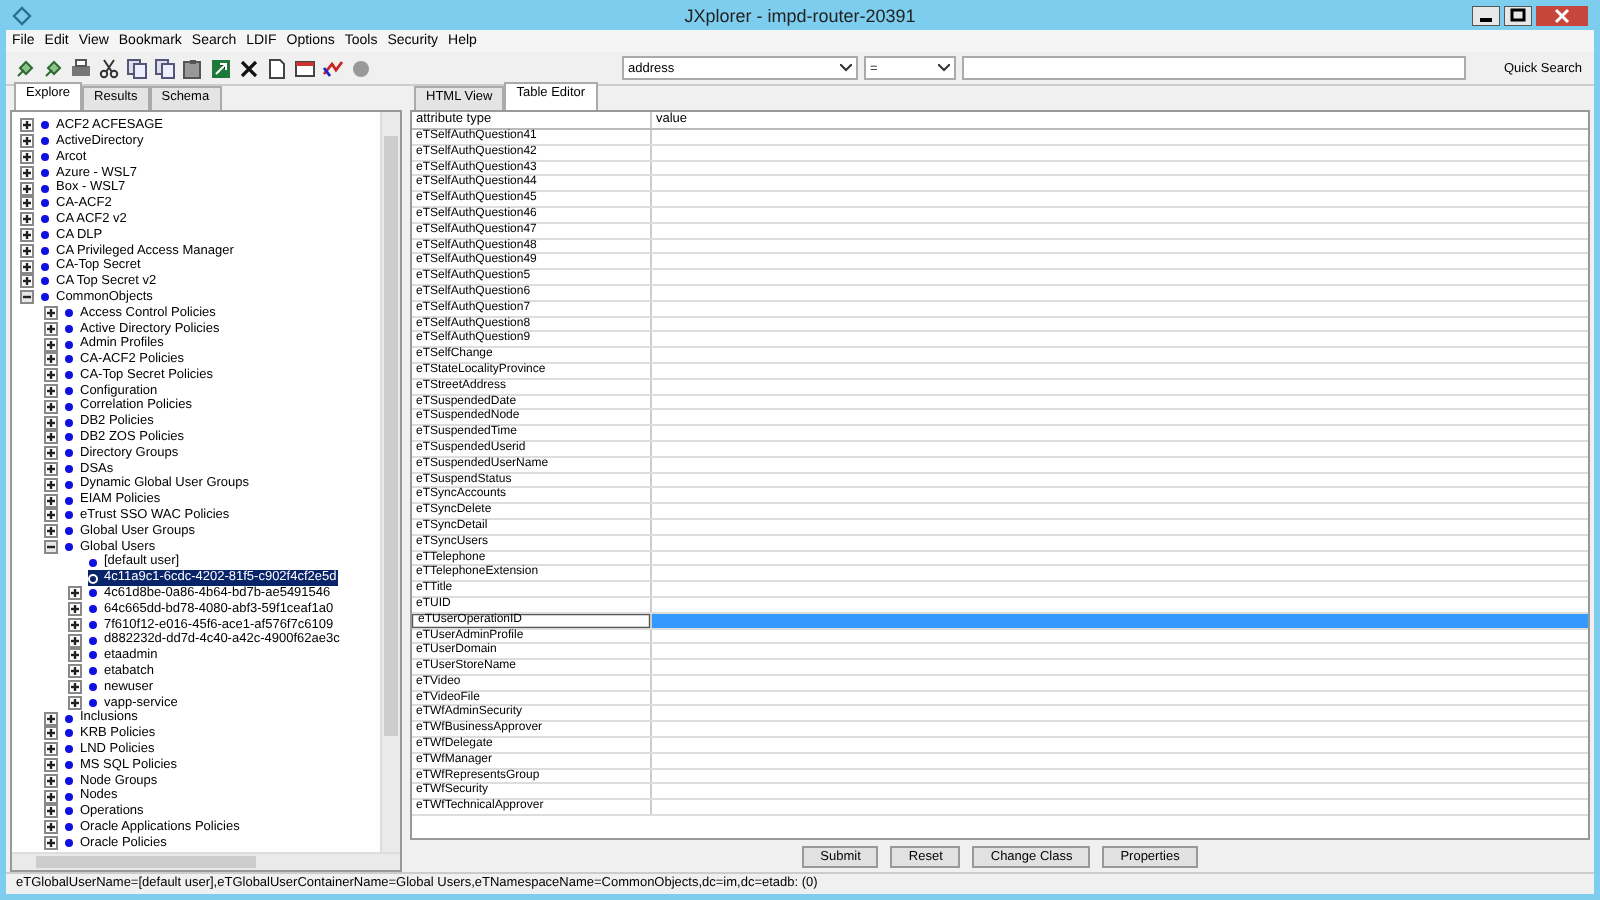  What do you see at coordinates (249, 68) in the screenshot?
I see `cross-icon` at bounding box center [249, 68].